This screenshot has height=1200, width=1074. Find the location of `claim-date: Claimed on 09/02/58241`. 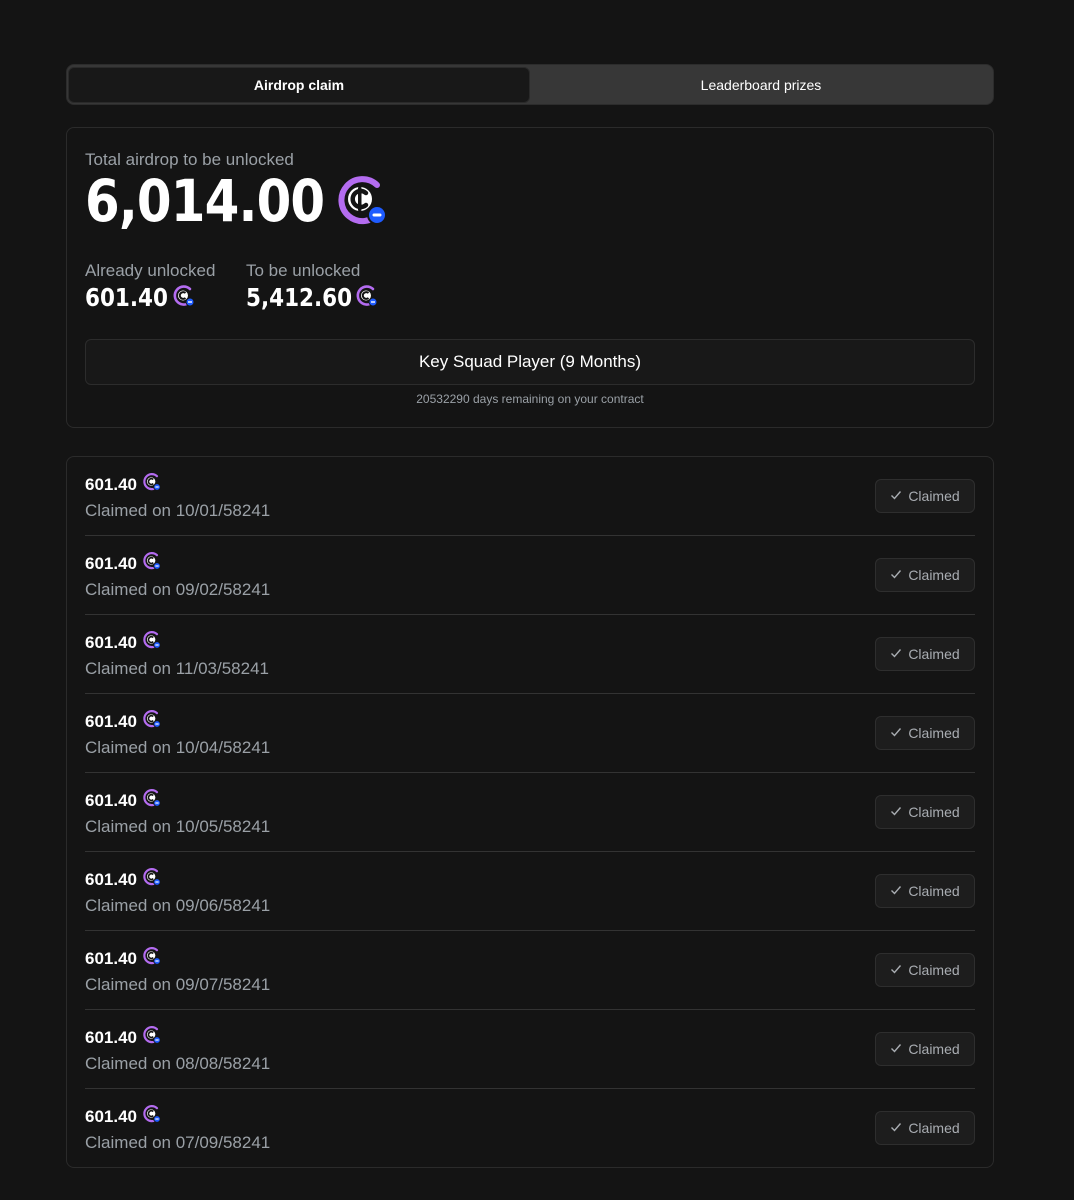

claim-date: Claimed on 09/02/58241 is located at coordinates (178, 589).